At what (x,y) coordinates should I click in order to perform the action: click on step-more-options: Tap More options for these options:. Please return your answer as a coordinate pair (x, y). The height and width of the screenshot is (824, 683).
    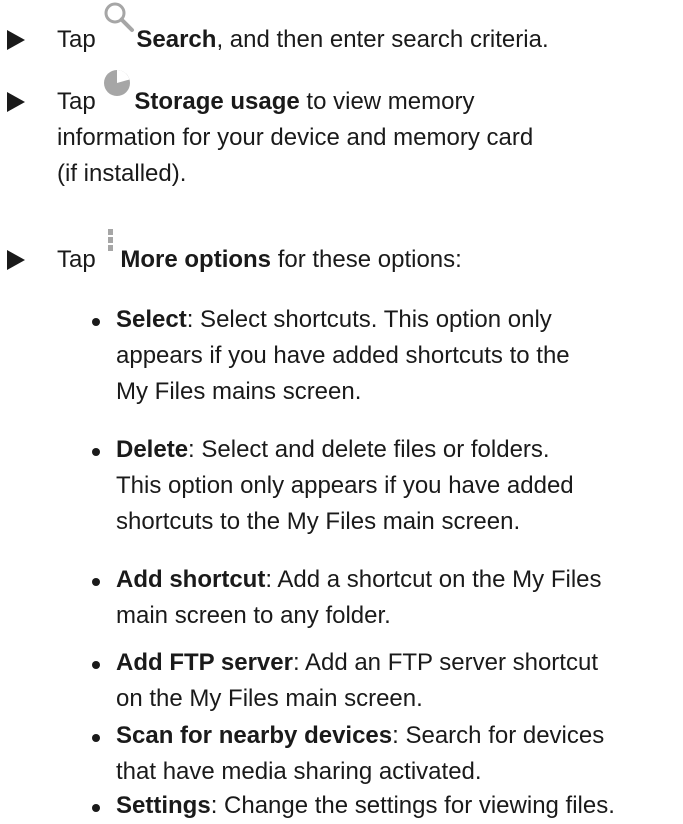
    Looking at the image, I should click on (341, 254).